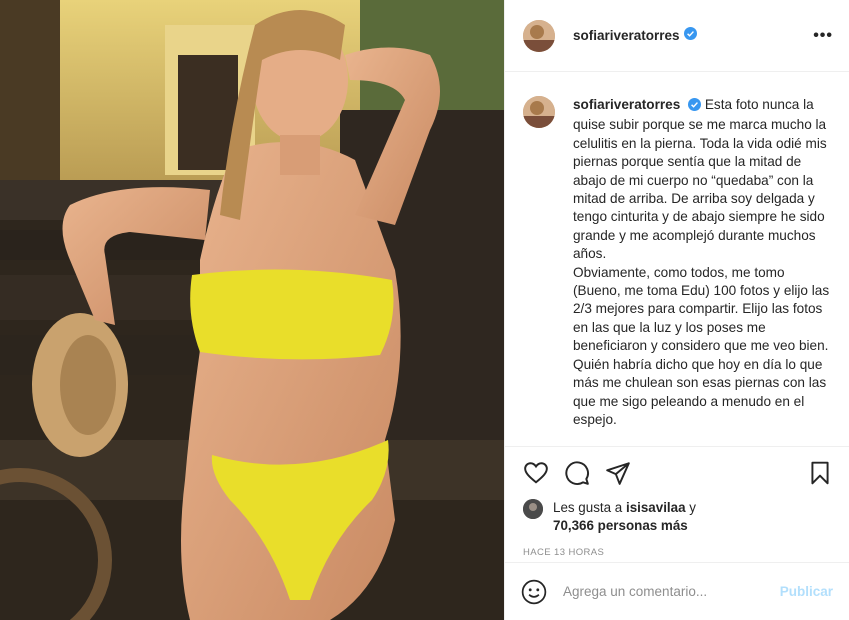 The width and height of the screenshot is (849, 620). Describe the element at coordinates (534, 592) in the screenshot. I see `emoji-icon` at that location.